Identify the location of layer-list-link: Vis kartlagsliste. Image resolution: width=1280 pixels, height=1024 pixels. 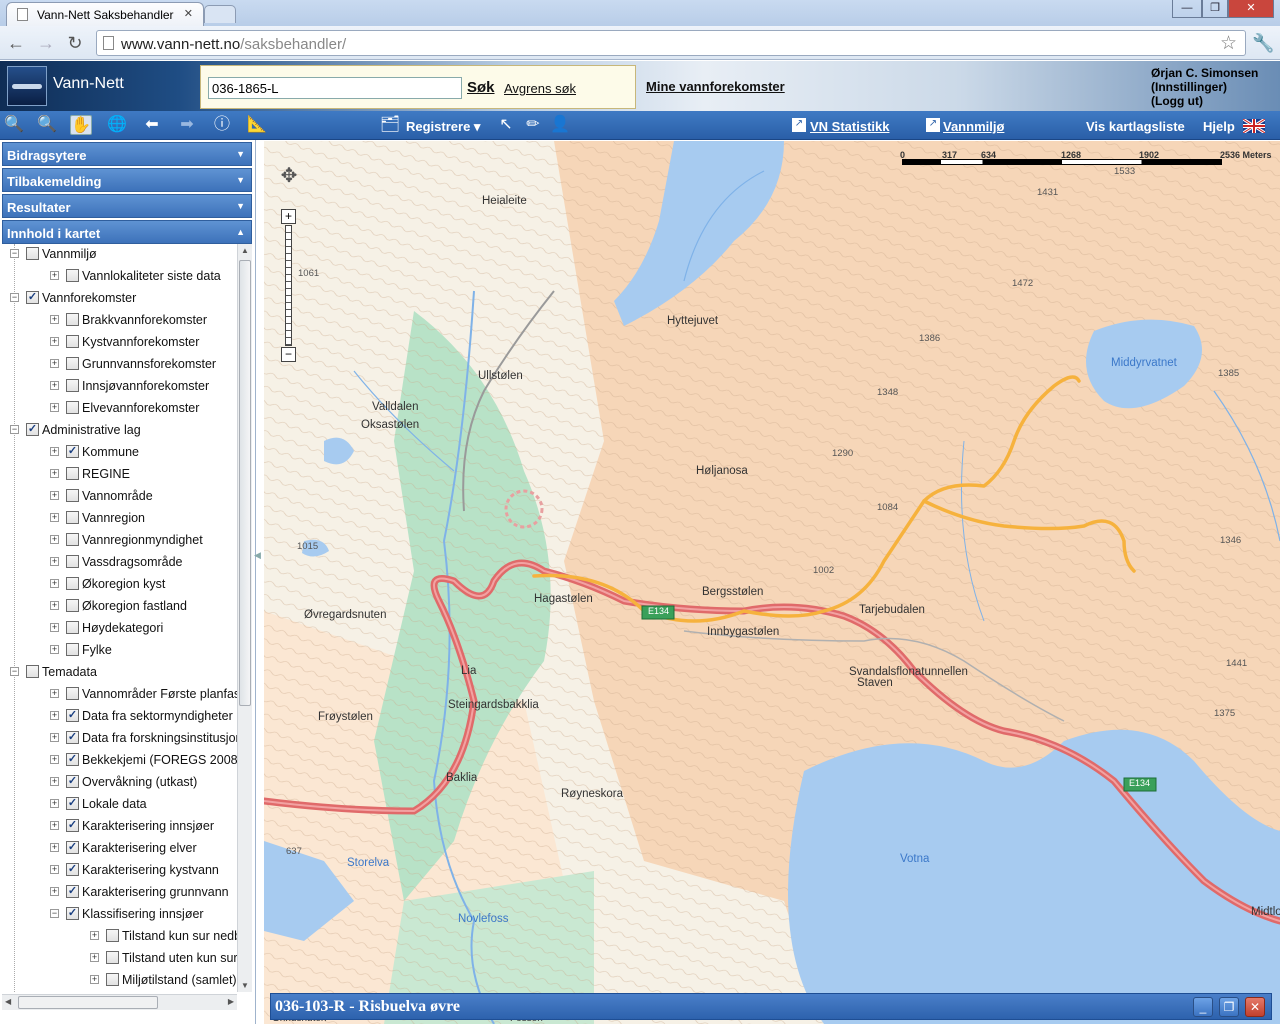
(1135, 126).